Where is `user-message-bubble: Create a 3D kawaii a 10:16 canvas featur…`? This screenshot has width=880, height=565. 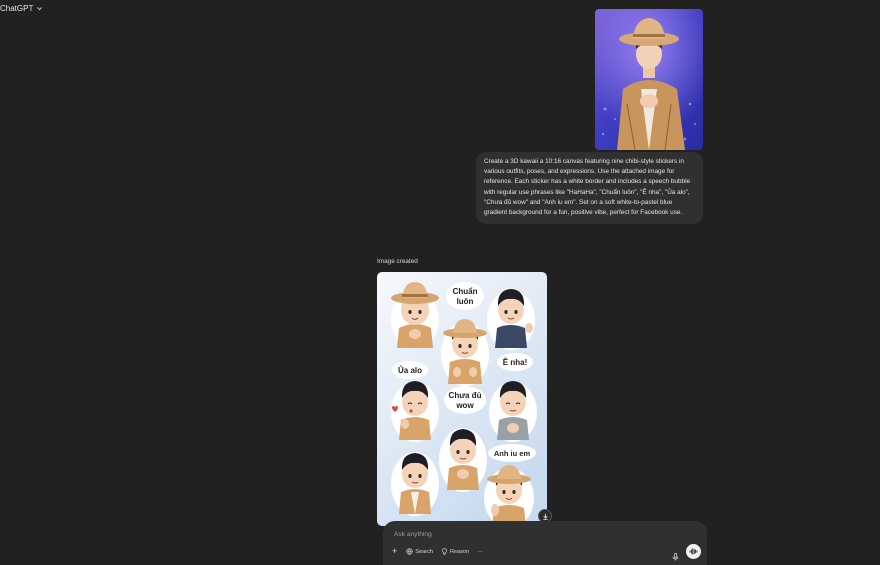 user-message-bubble: Create a 3D kawaii a 10:16 canvas featur… is located at coordinates (589, 188).